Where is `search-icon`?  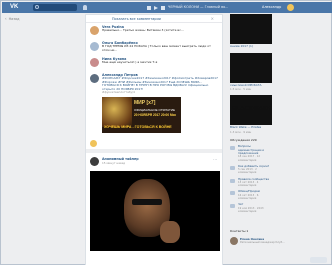 search-icon is located at coordinates (37, 7).